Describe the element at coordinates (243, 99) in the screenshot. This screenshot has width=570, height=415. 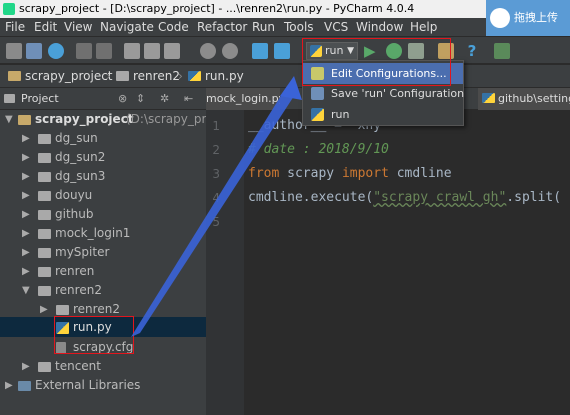
I see `tab-mock-login: mock_login.py` at that location.